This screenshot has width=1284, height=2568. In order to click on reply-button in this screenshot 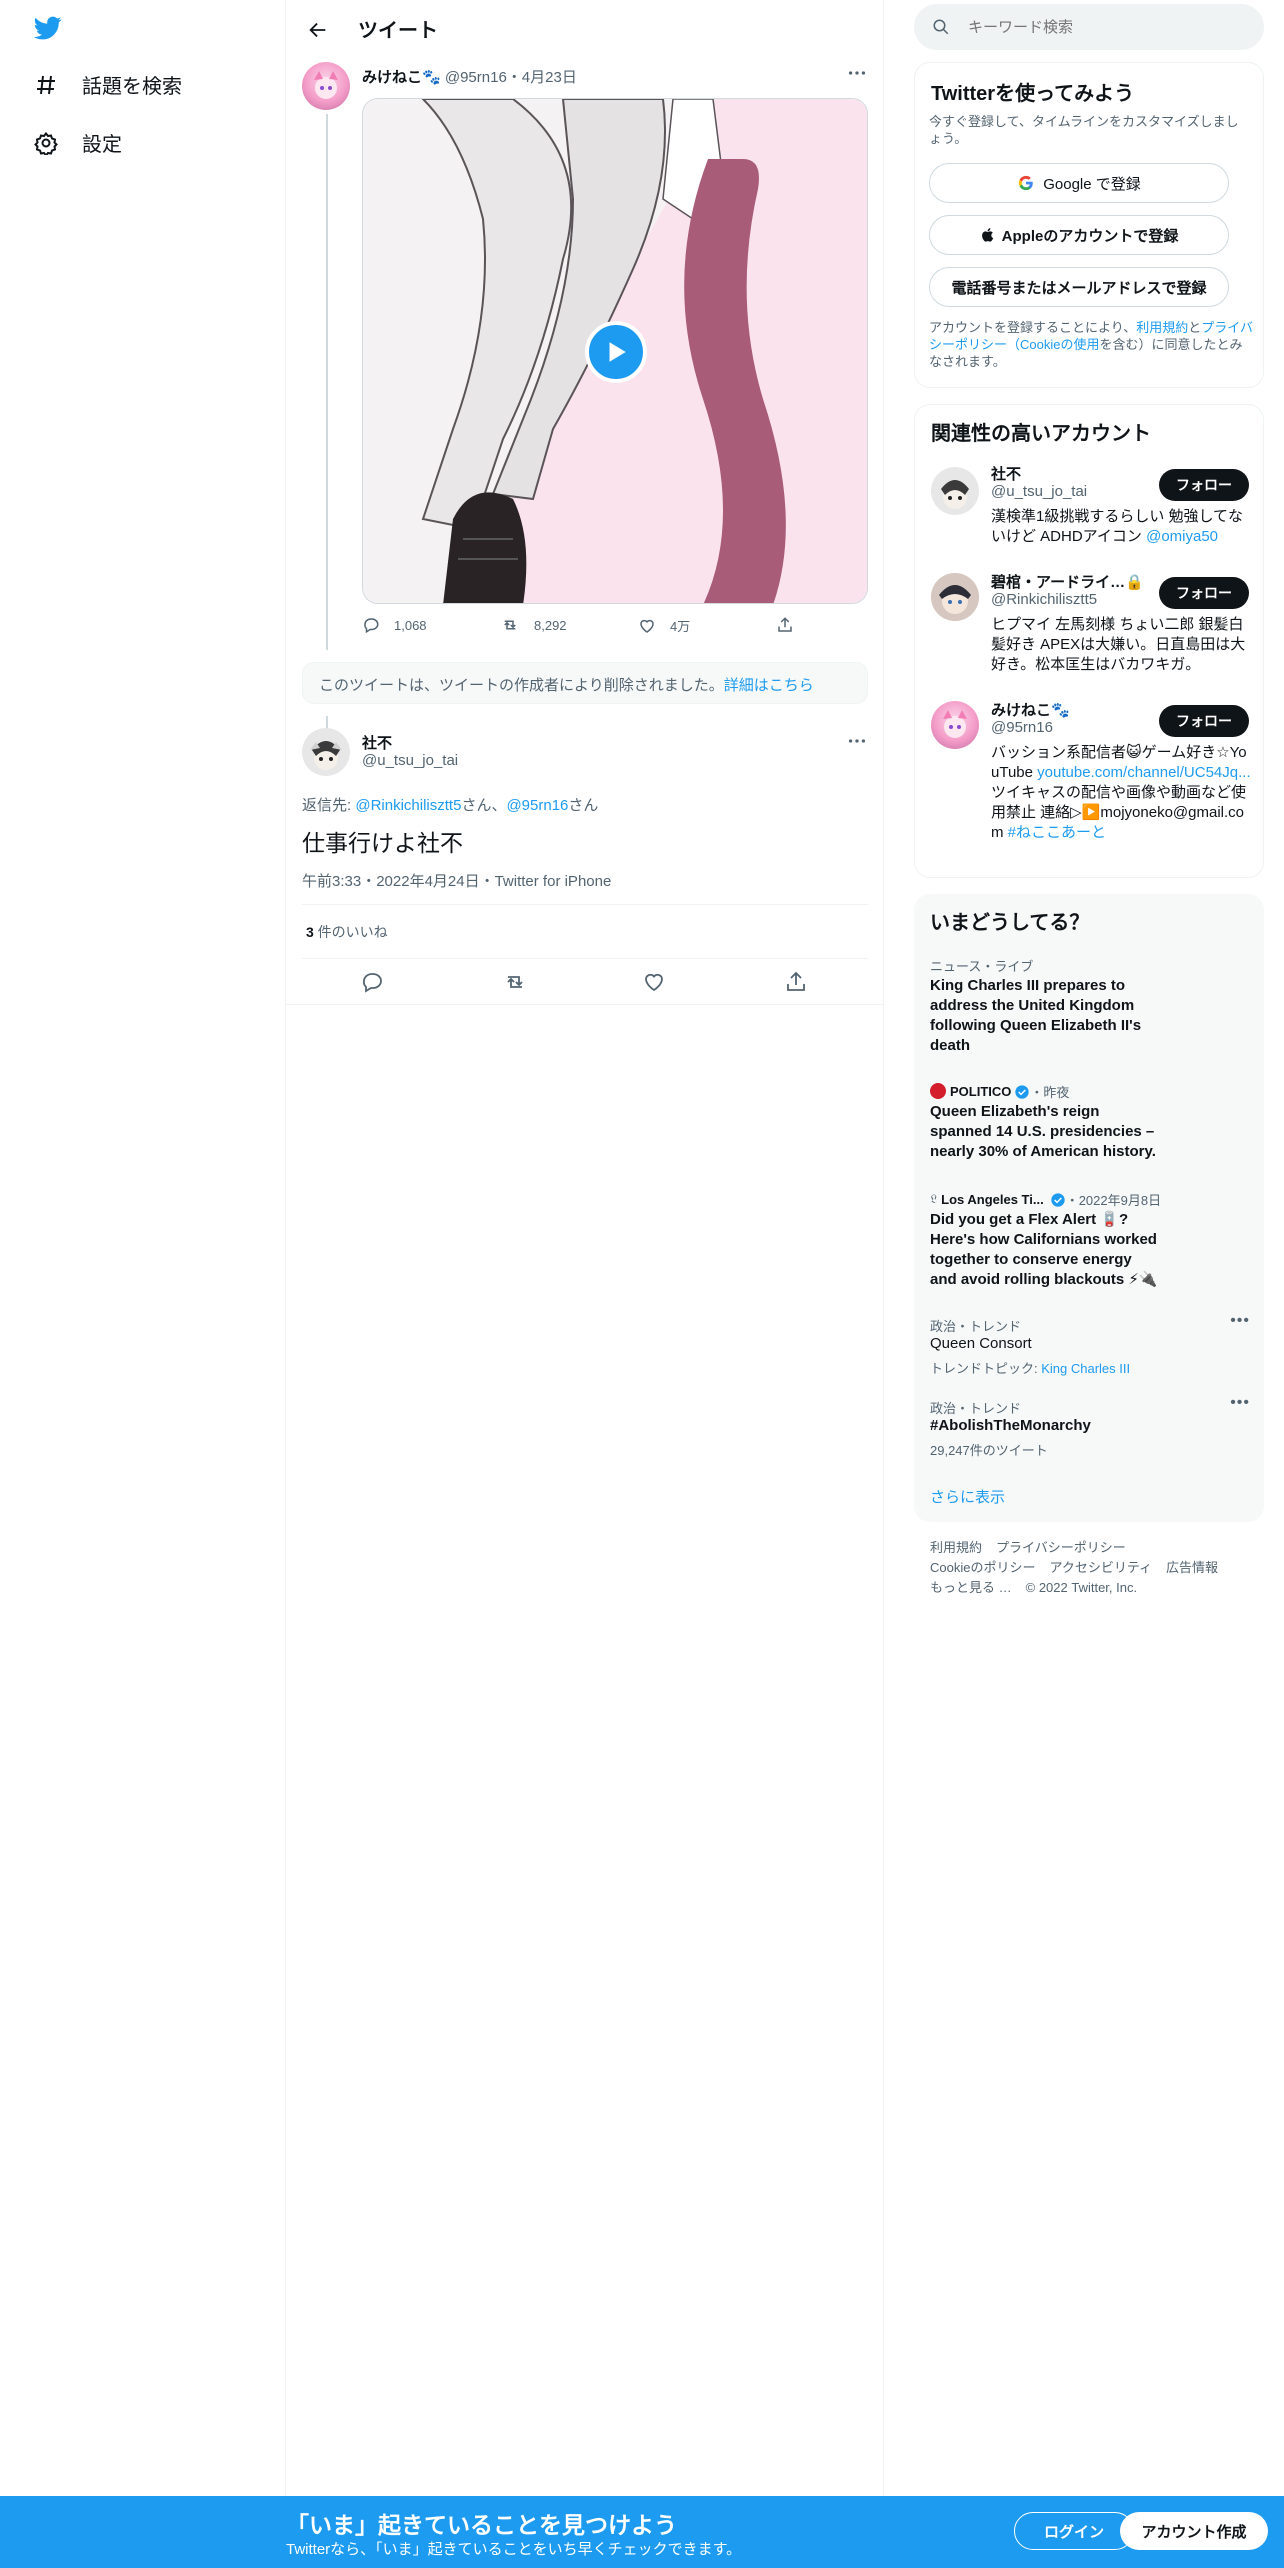, I will do `click(372, 984)`.